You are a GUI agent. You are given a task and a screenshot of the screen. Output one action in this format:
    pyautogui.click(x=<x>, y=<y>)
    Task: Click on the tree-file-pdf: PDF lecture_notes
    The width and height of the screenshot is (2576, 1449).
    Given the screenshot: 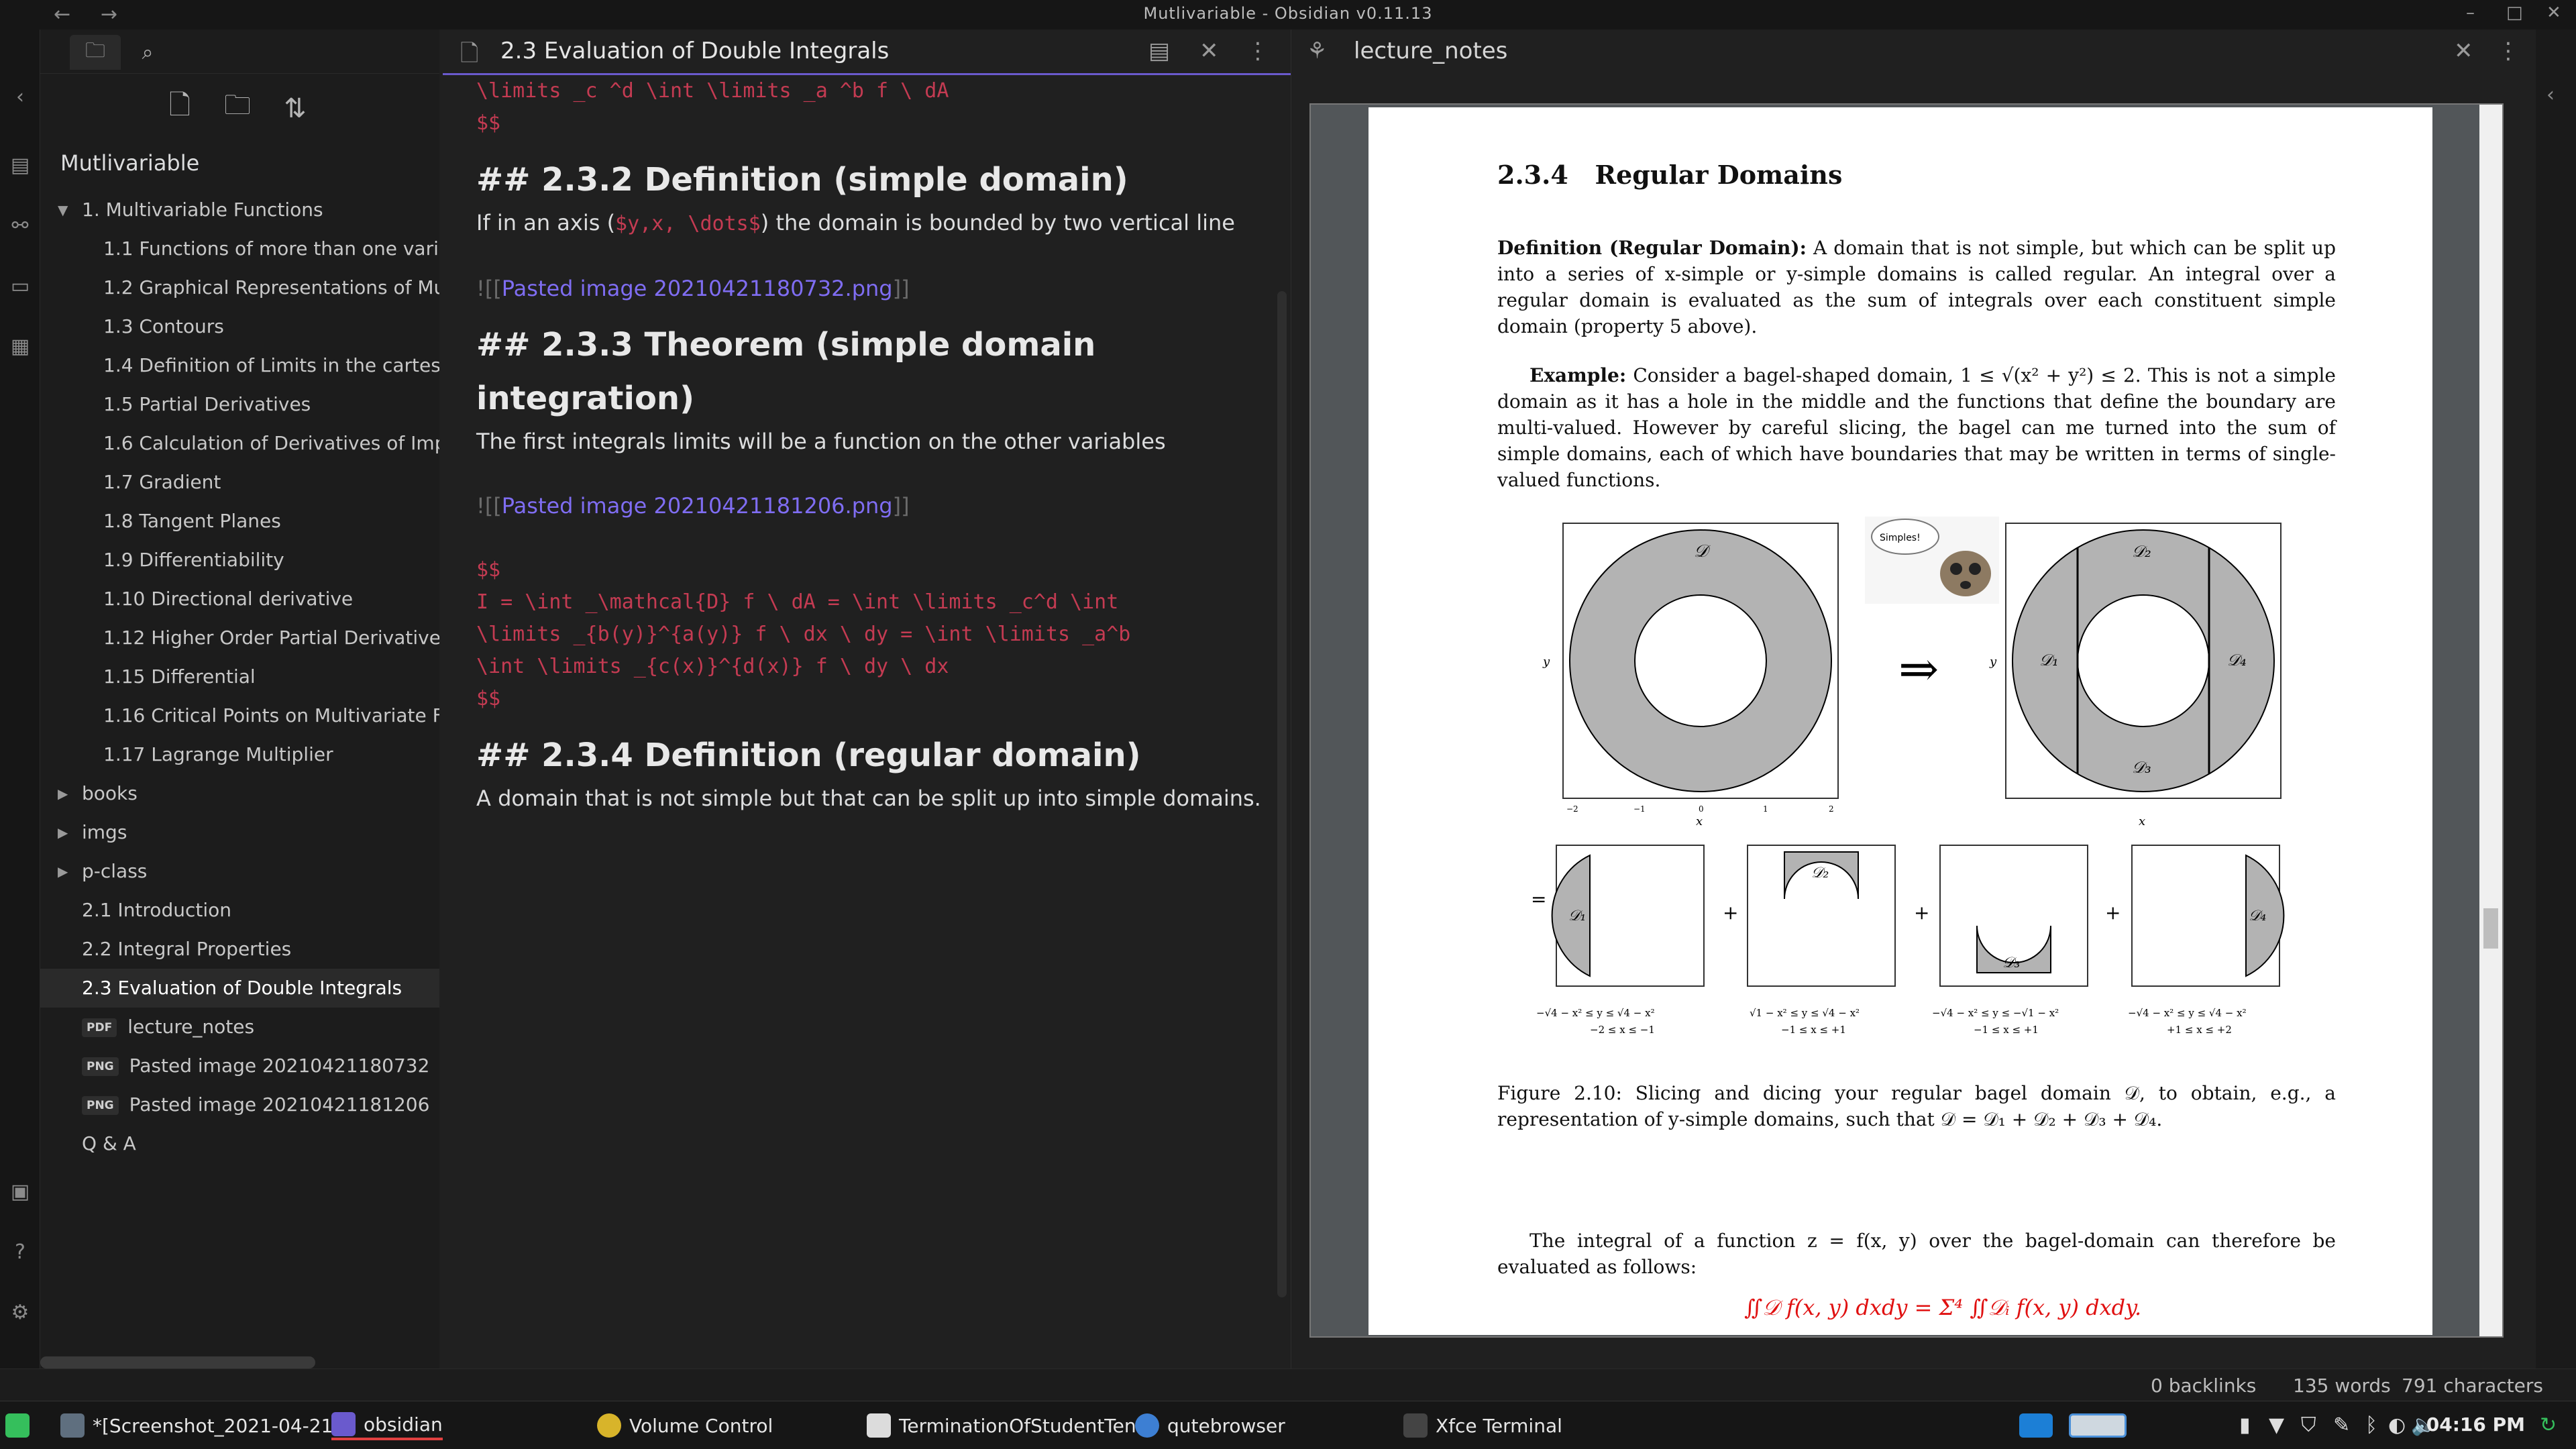 What is the action you would take?
    pyautogui.click(x=239, y=1027)
    